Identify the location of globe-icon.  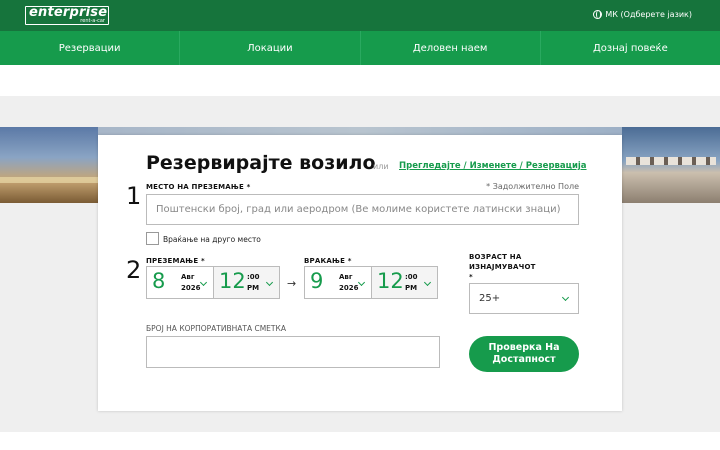
(598, 14).